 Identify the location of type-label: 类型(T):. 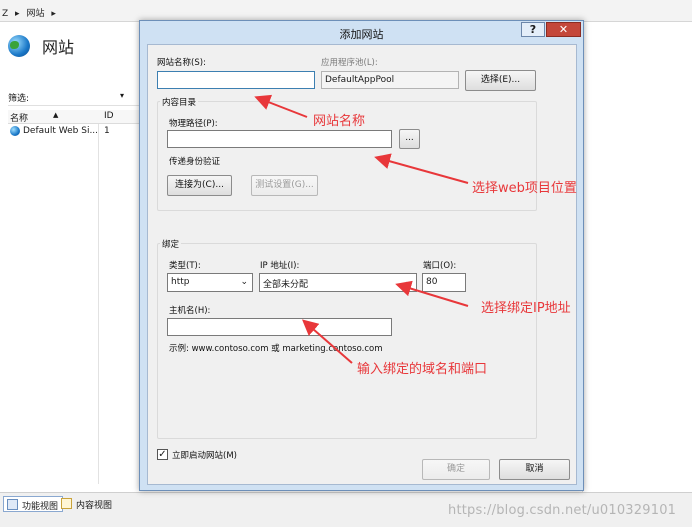
(185, 266).